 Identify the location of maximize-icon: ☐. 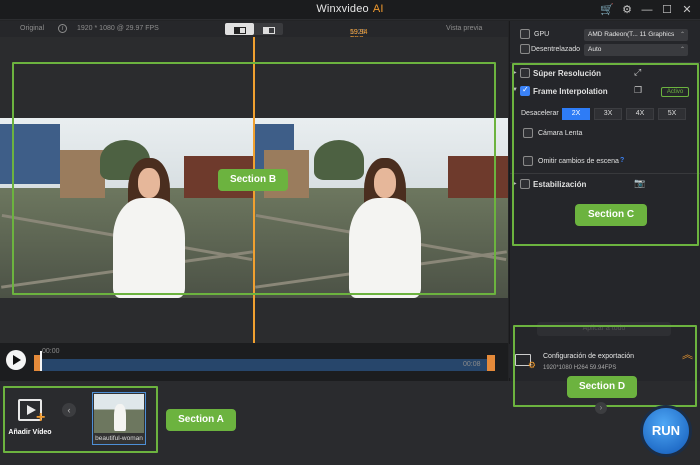
(667, 10).